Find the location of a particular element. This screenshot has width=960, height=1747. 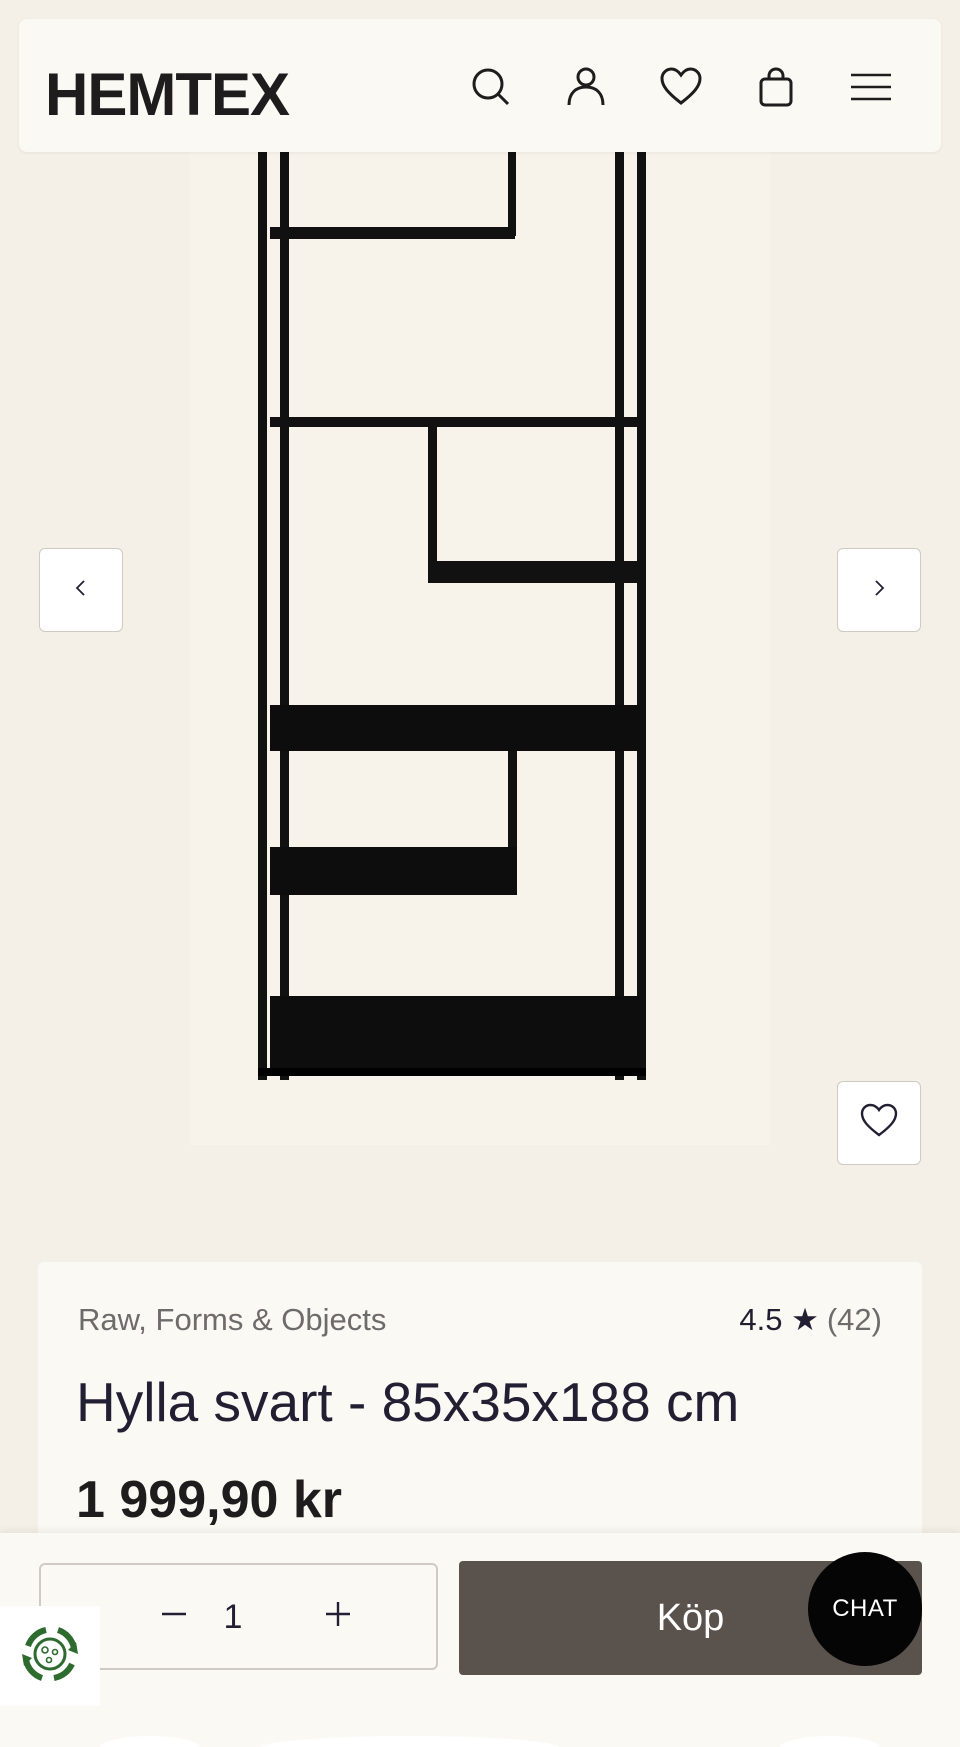

product-price: 1 999,90 kr is located at coordinates (209, 1500).